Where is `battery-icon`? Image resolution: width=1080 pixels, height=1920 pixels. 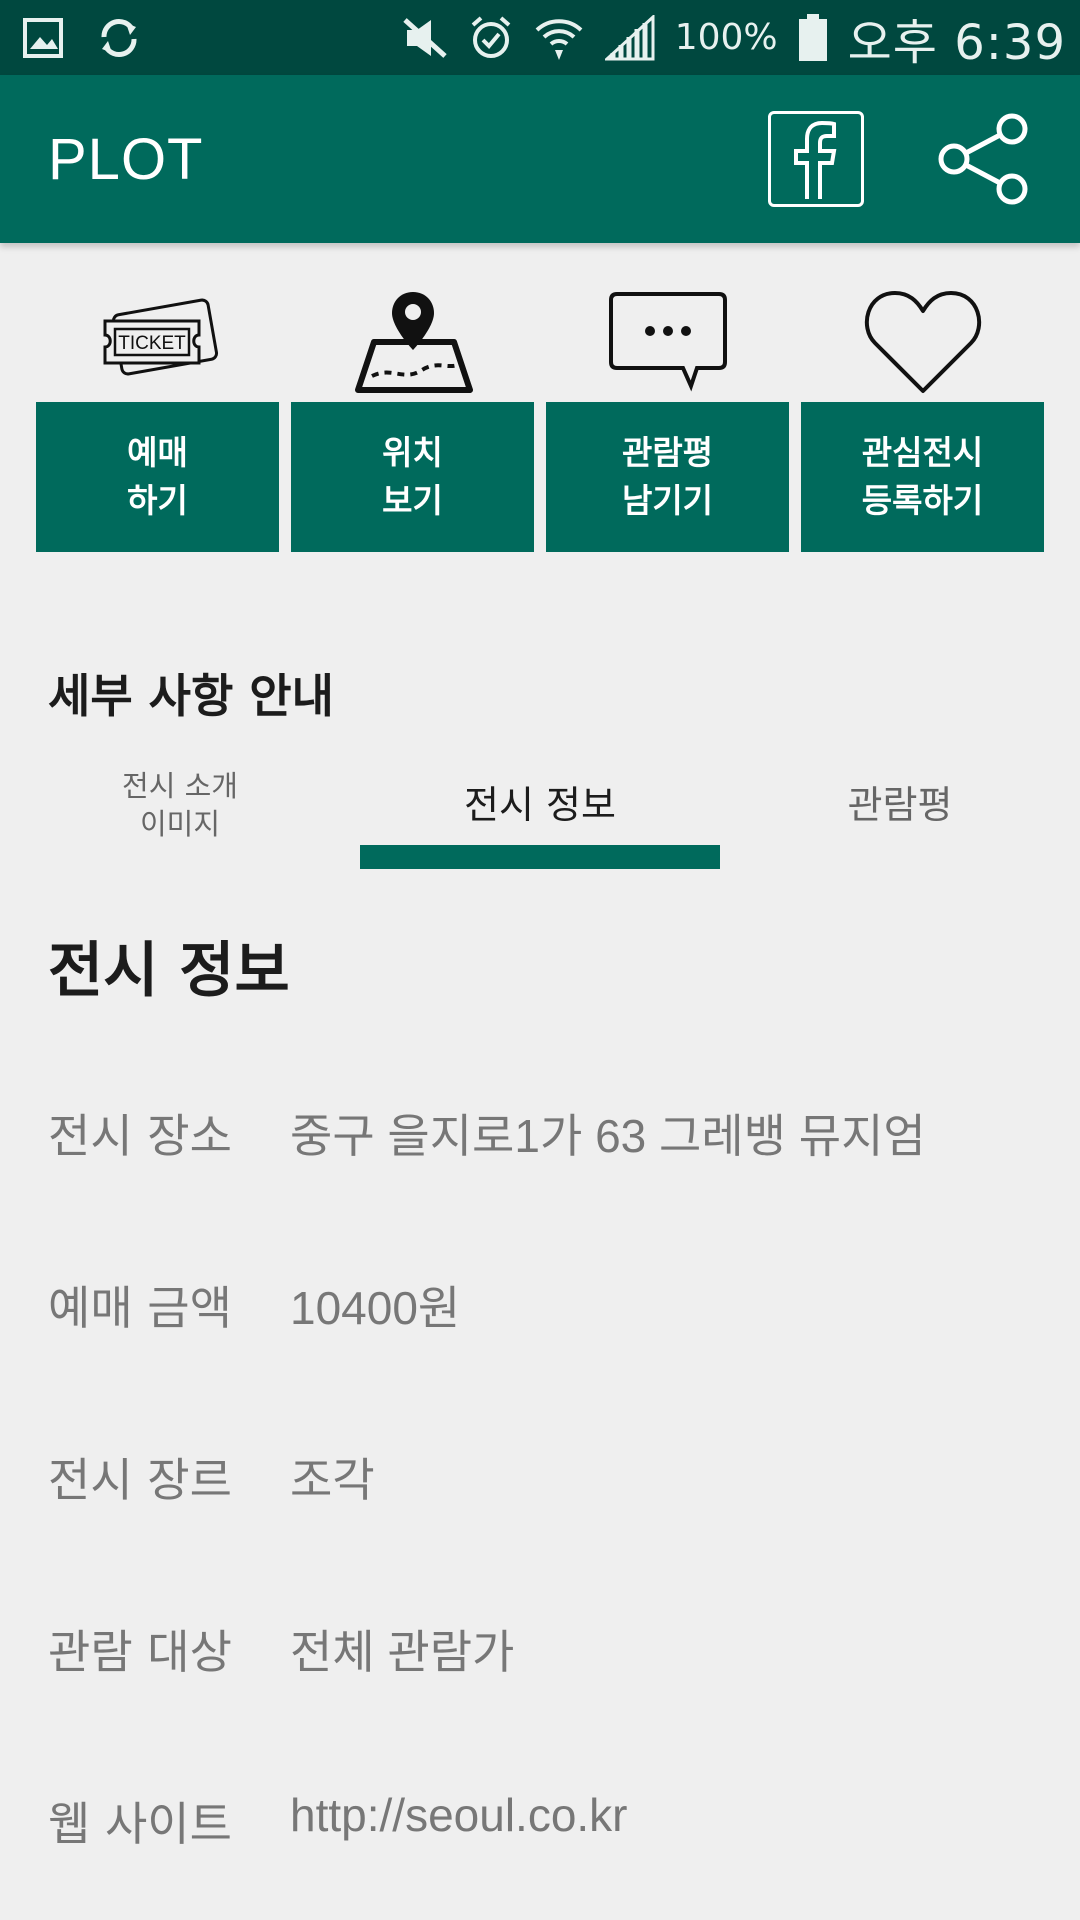 battery-icon is located at coordinates (813, 37).